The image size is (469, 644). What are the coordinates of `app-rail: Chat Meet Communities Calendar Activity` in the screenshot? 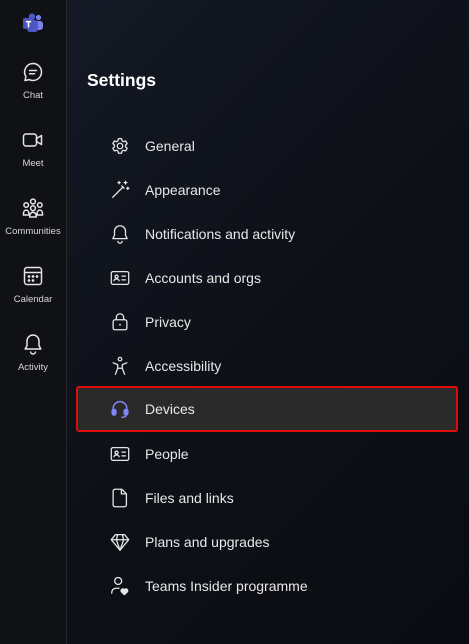 It's located at (33, 322).